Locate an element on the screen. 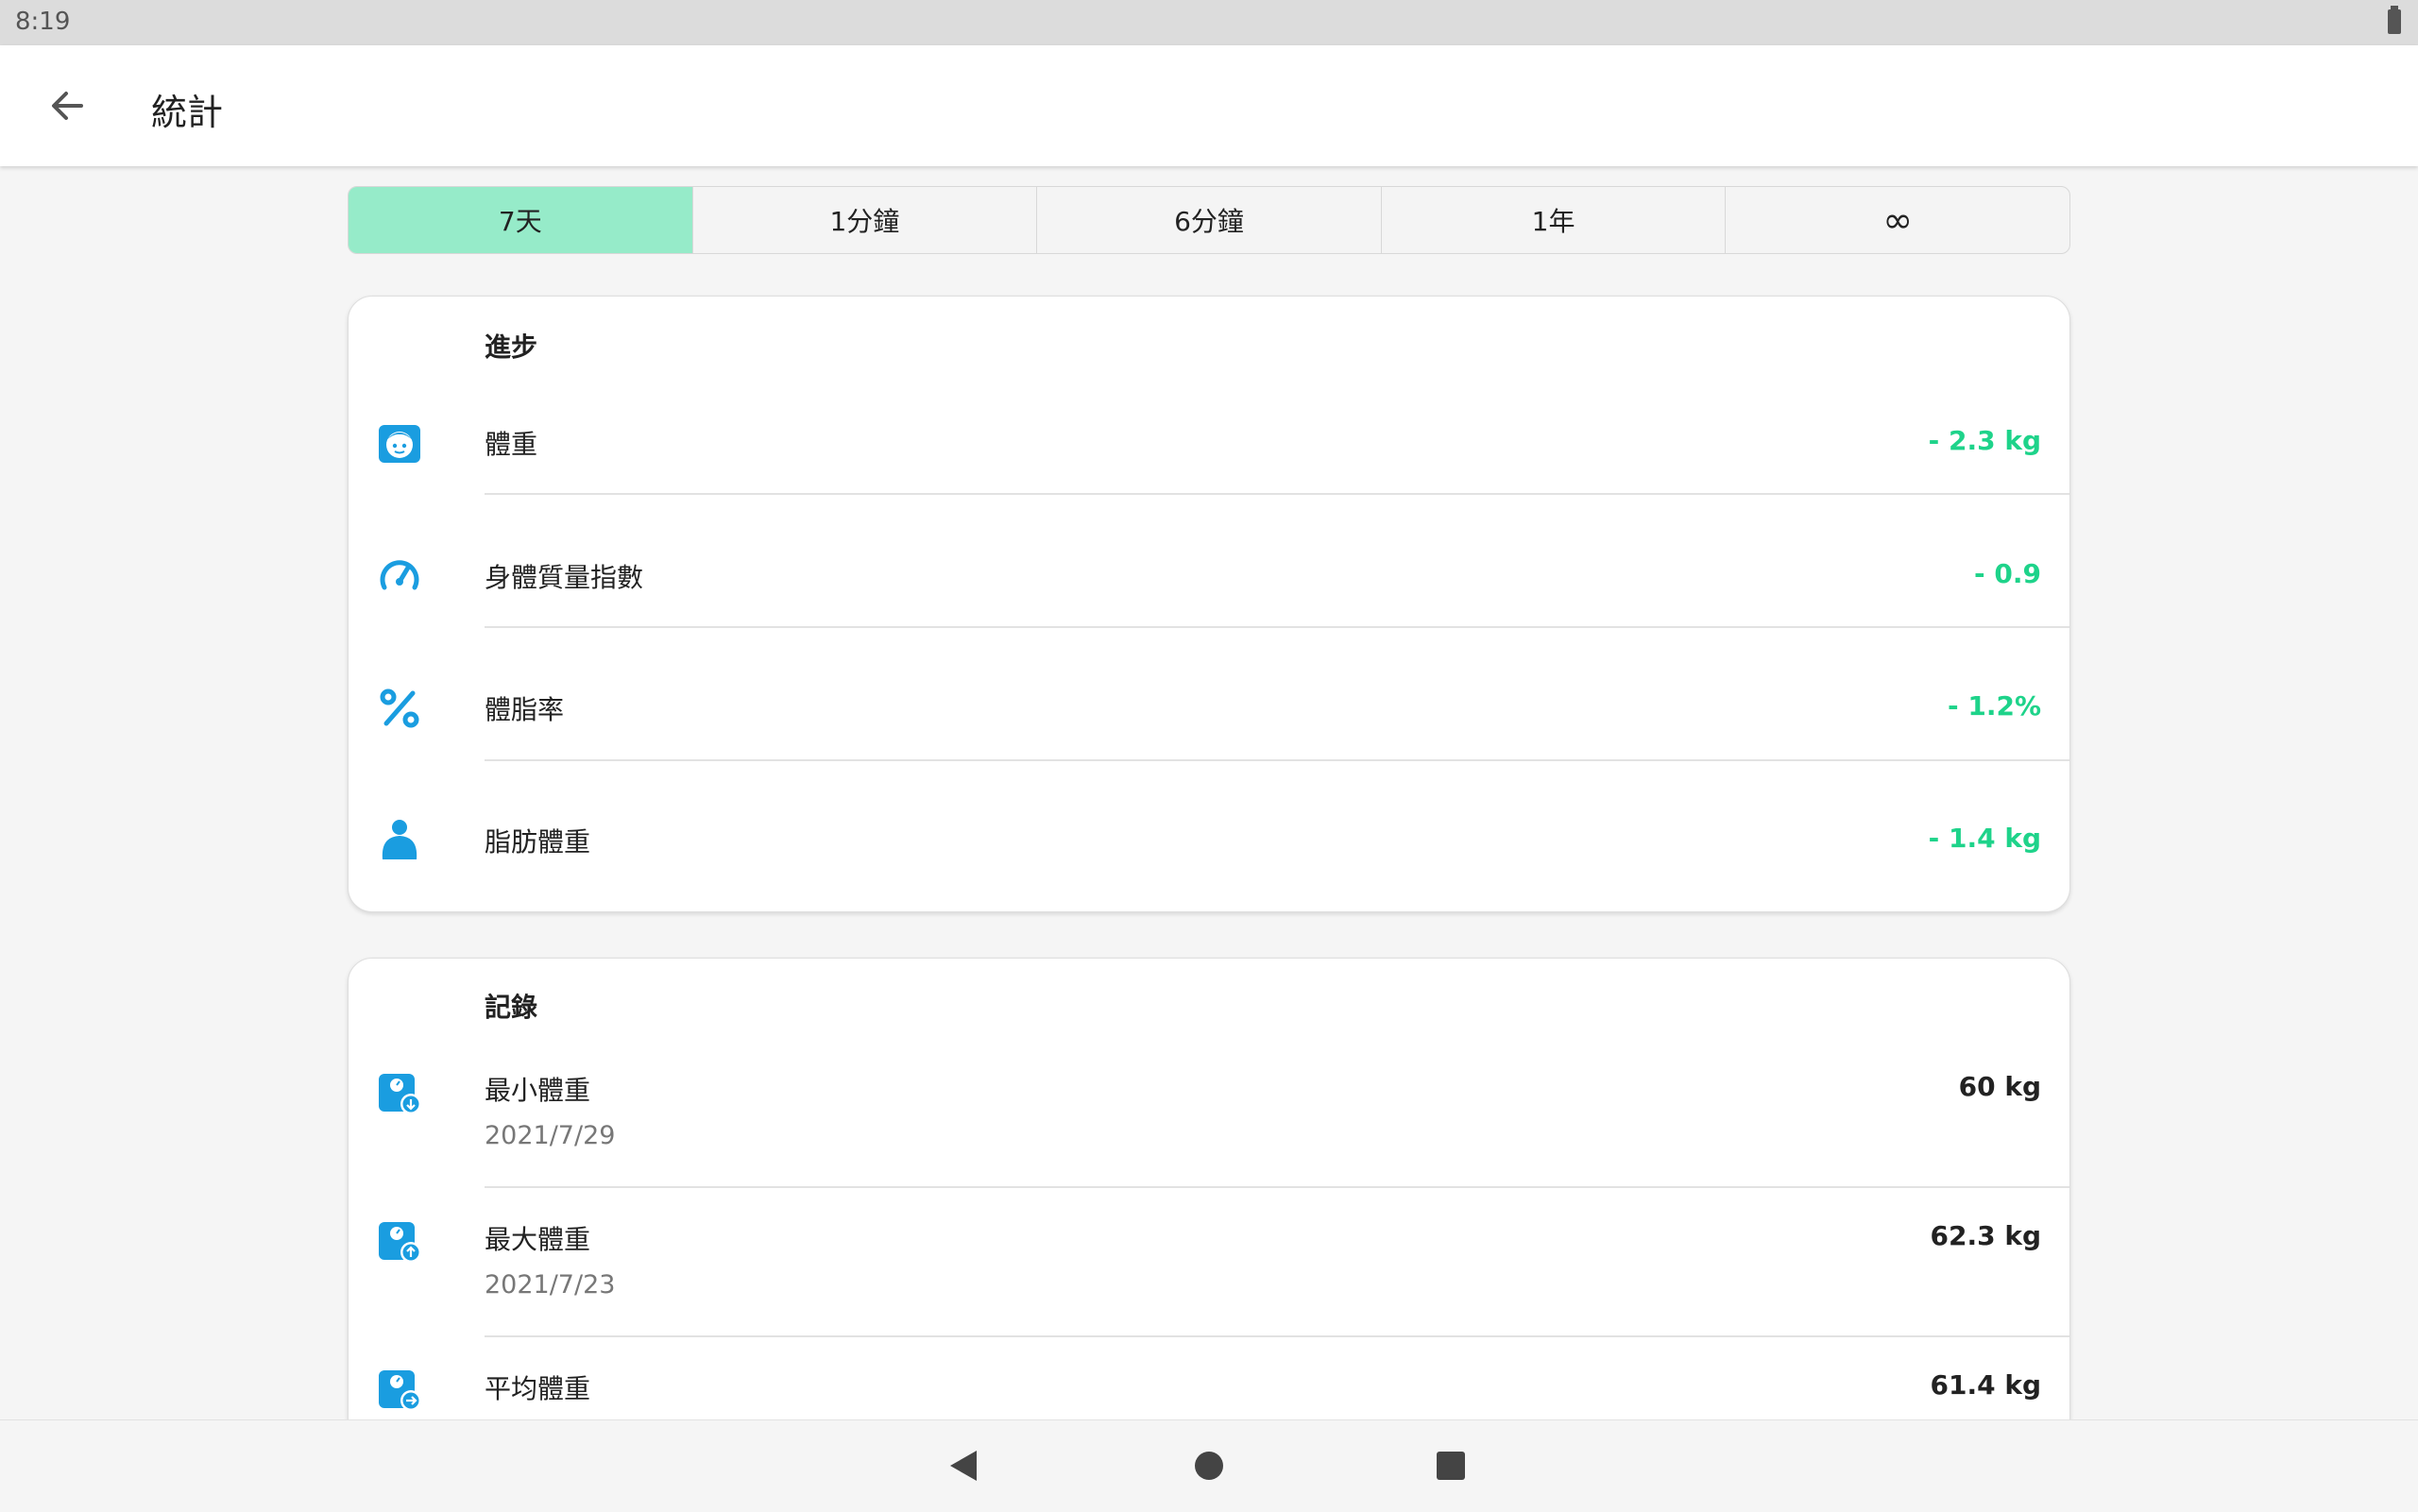 The width and height of the screenshot is (2418, 1512). row-label: 平均體重 is located at coordinates (538, 1388).